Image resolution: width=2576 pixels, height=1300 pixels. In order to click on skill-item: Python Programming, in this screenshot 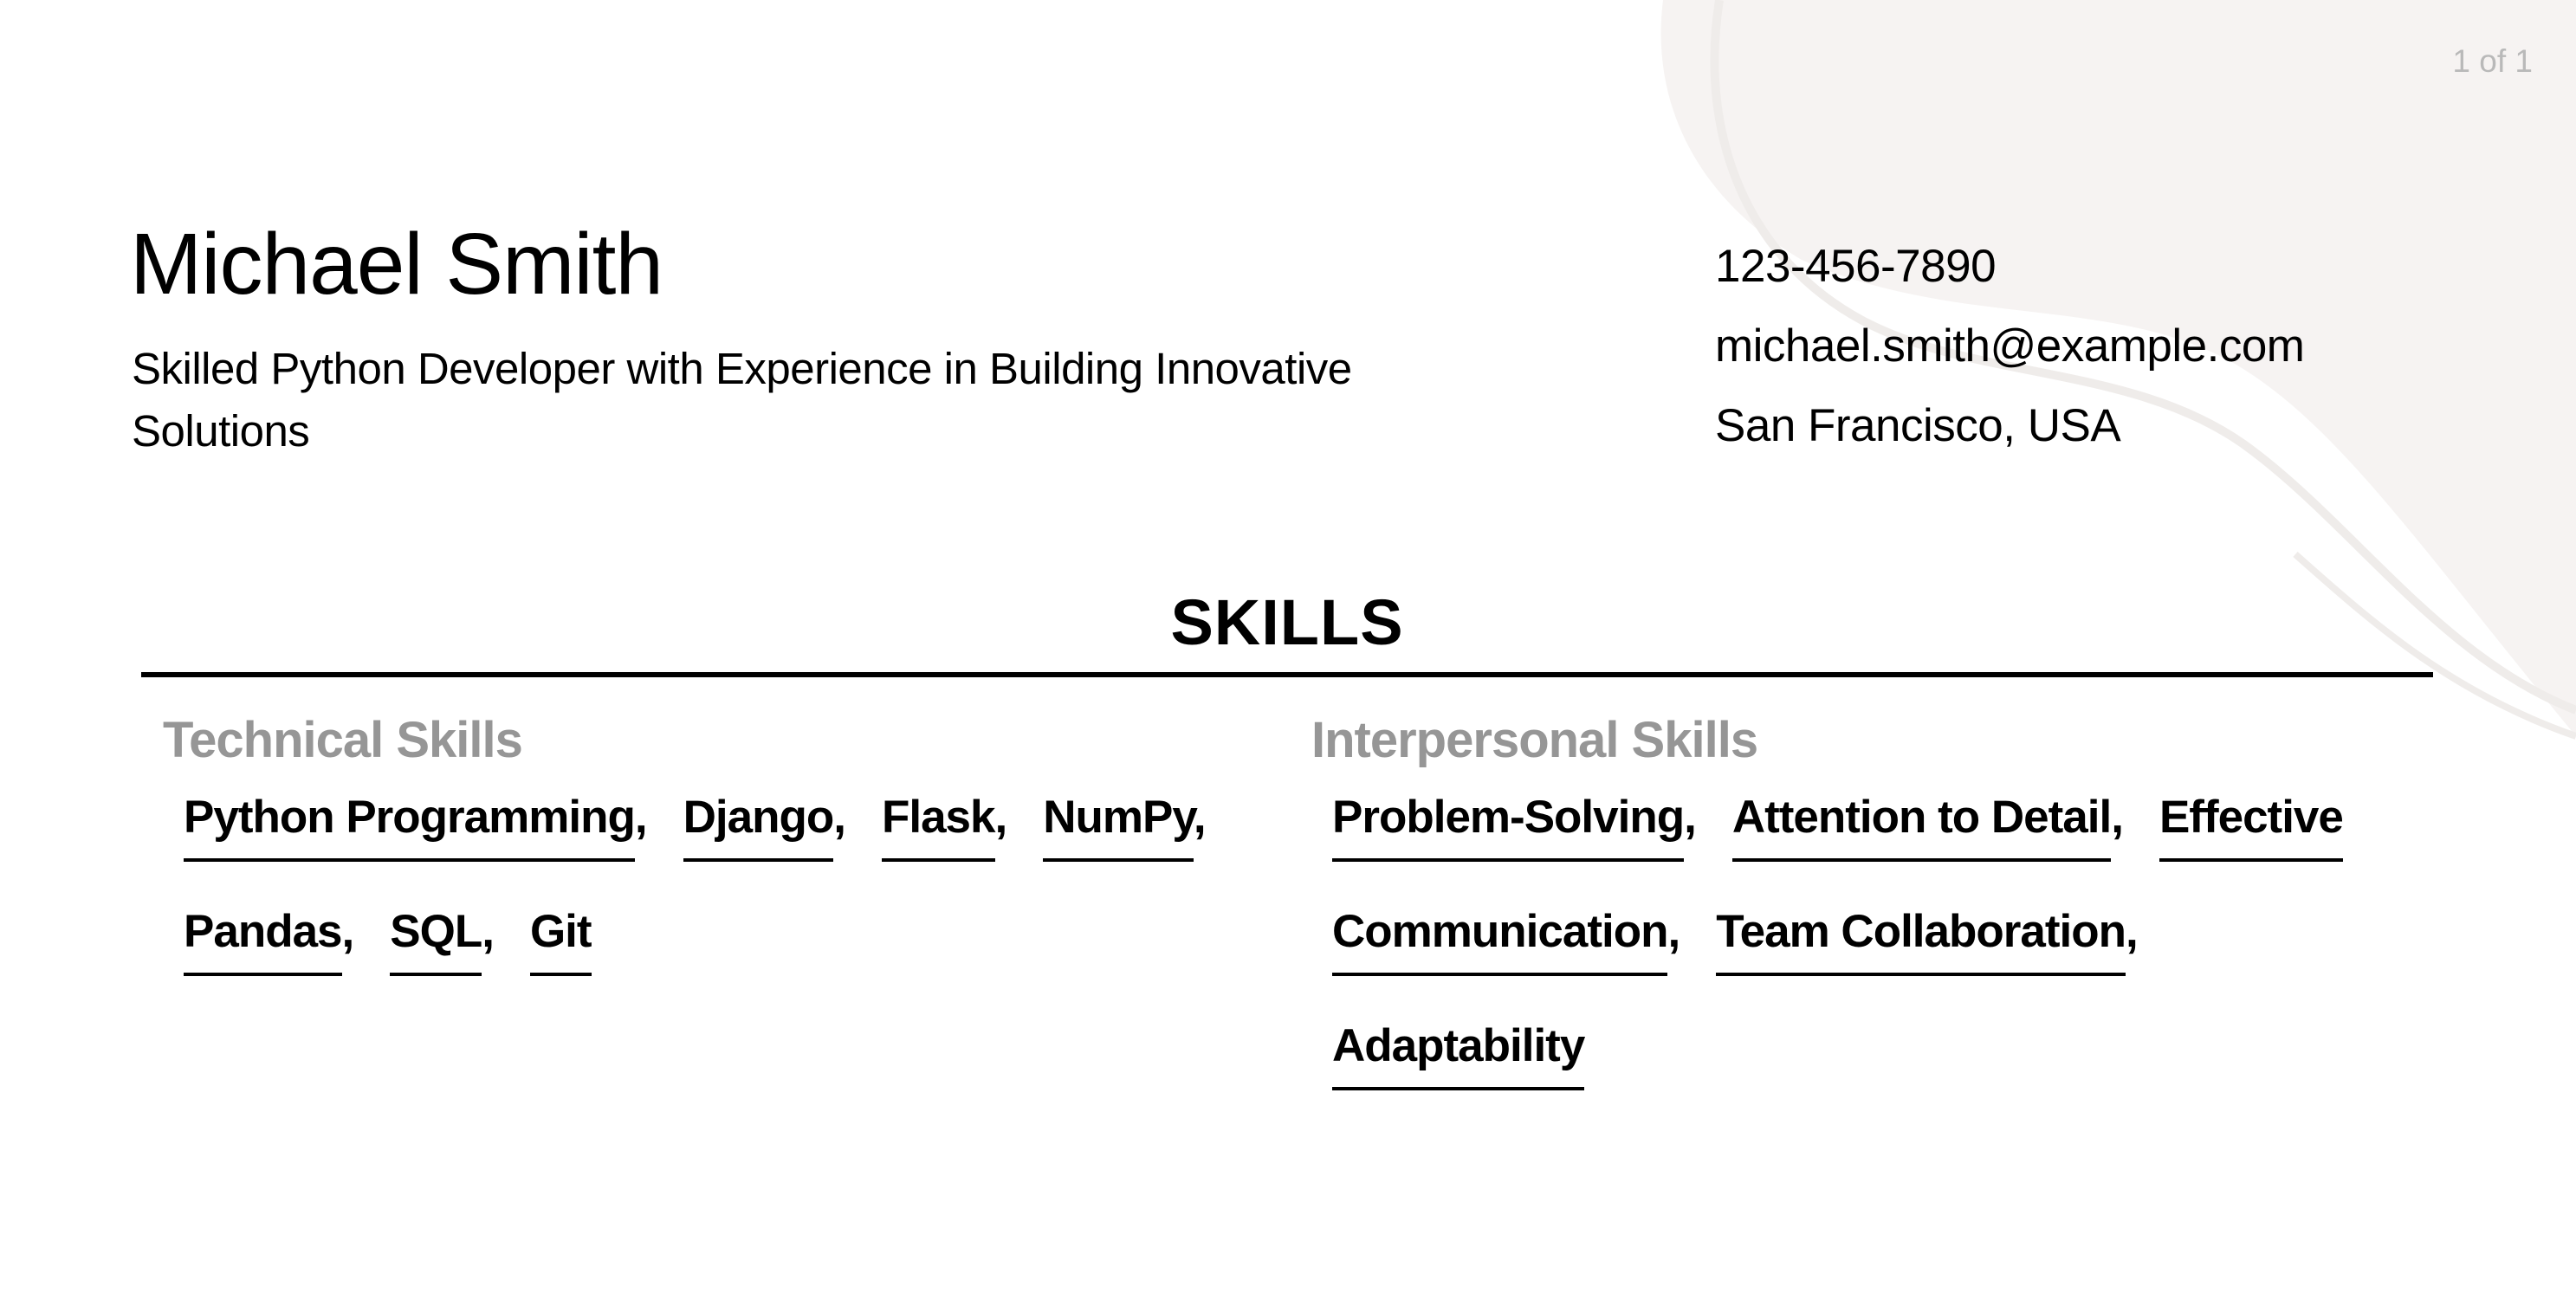, I will do `click(416, 827)`.